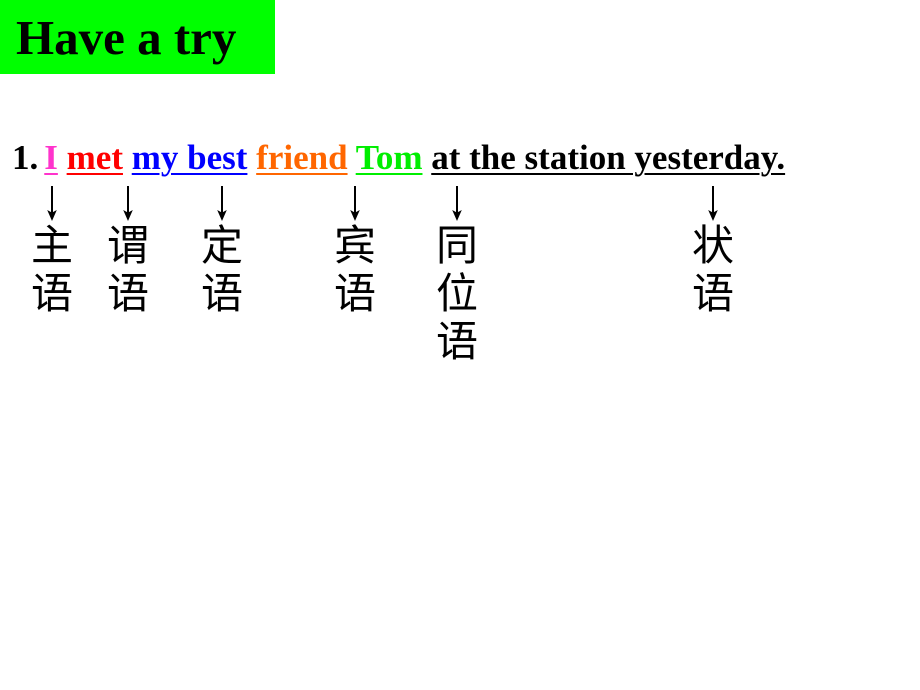 This screenshot has width=920, height=690. What do you see at coordinates (127, 245) in the screenshot?
I see `label-char: 谓` at bounding box center [127, 245].